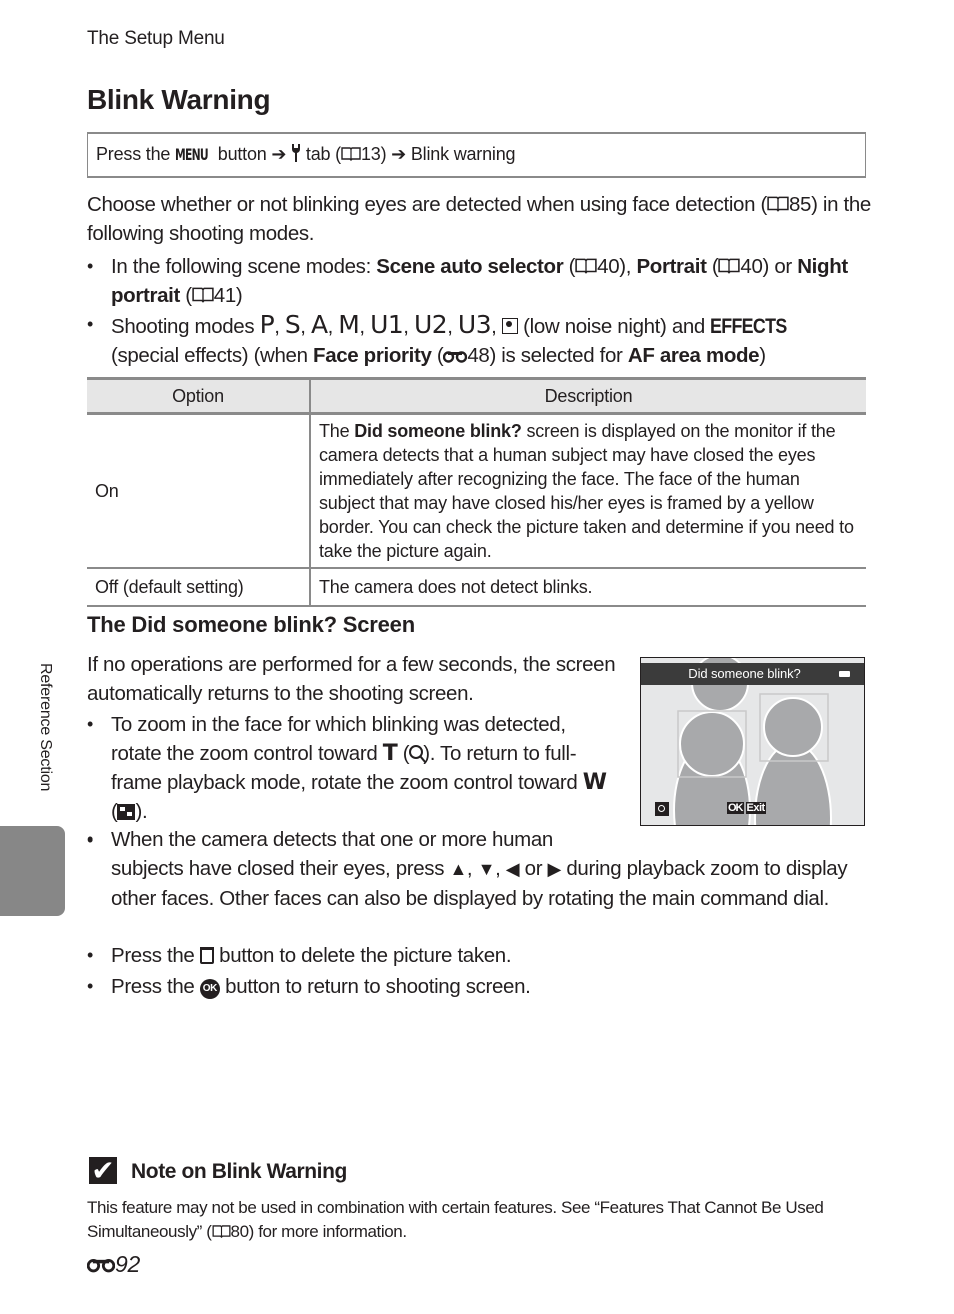 Image resolution: width=954 pixels, height=1314 pixels. Describe the element at coordinates (242, 154) in the screenshot. I see `nav-button-text: button` at that location.